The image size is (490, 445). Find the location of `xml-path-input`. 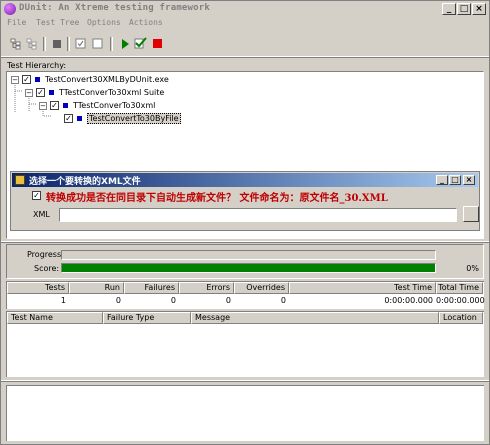

xml-path-input is located at coordinates (258, 215).